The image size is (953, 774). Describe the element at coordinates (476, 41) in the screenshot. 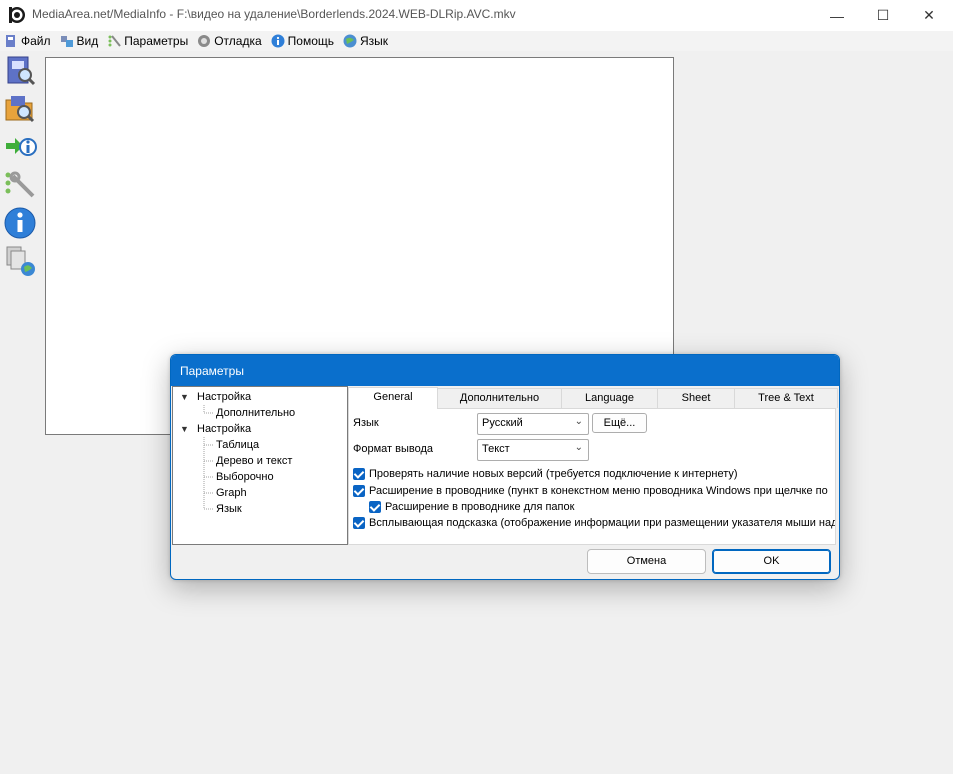

I see `menu-bar: Файл Вид Параметры Отладка Помощь Язык` at that location.